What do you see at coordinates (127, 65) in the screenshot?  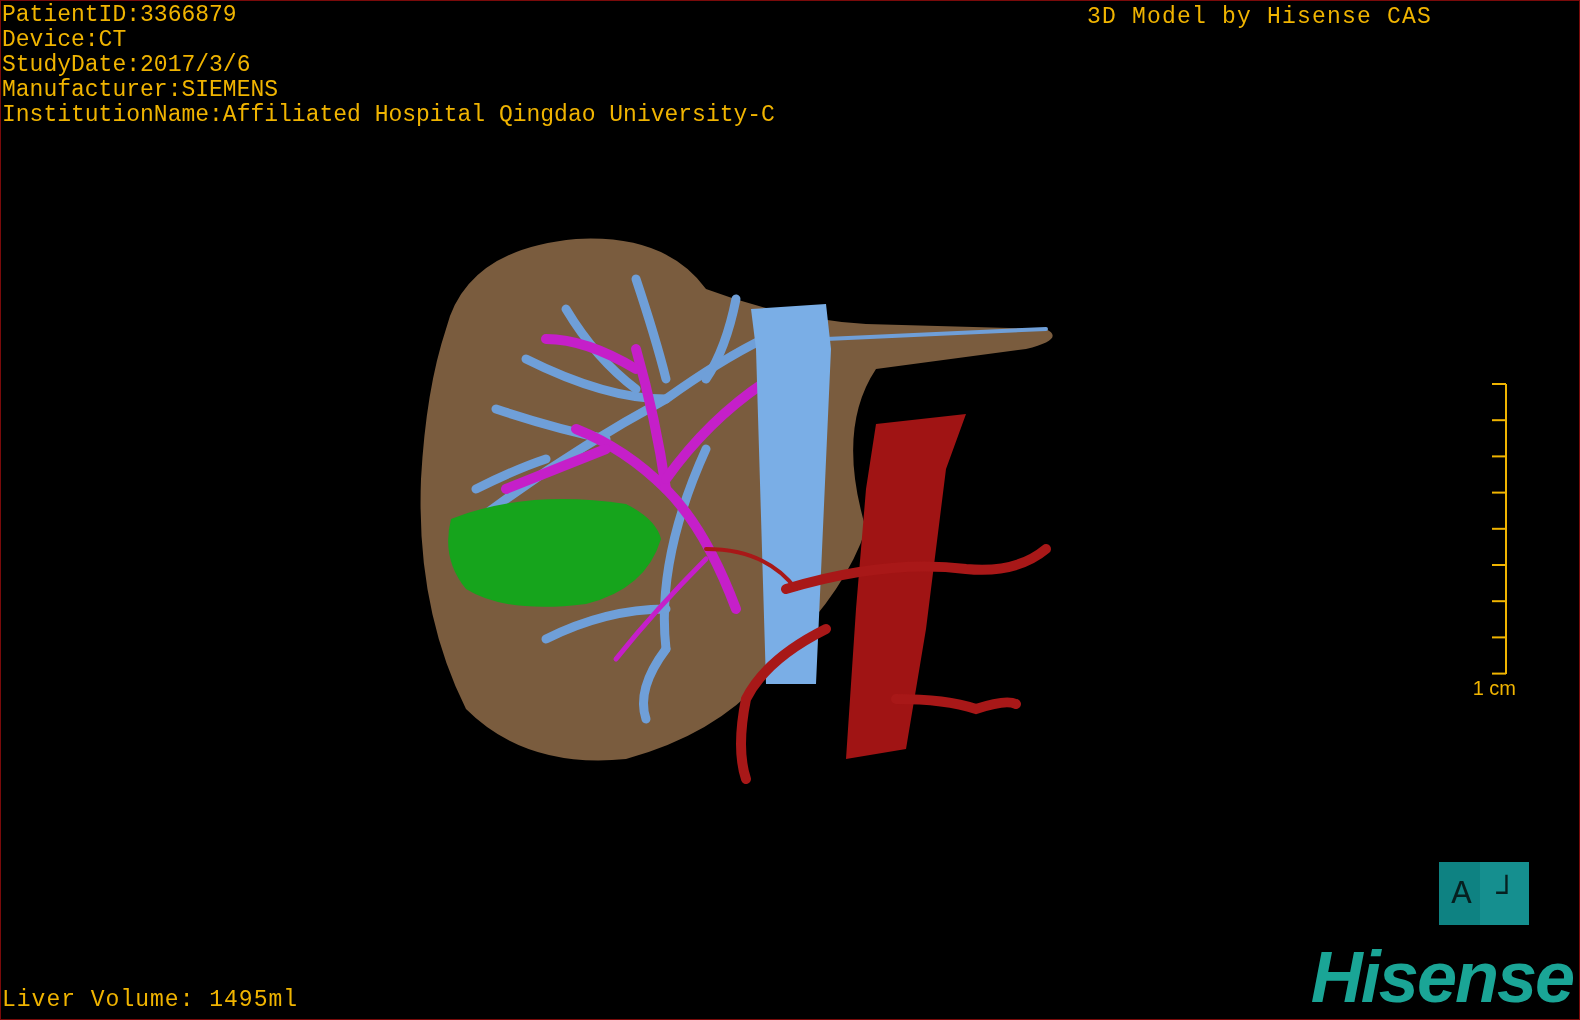 I see `patient-info-text: StudyDate:2017/3/6` at bounding box center [127, 65].